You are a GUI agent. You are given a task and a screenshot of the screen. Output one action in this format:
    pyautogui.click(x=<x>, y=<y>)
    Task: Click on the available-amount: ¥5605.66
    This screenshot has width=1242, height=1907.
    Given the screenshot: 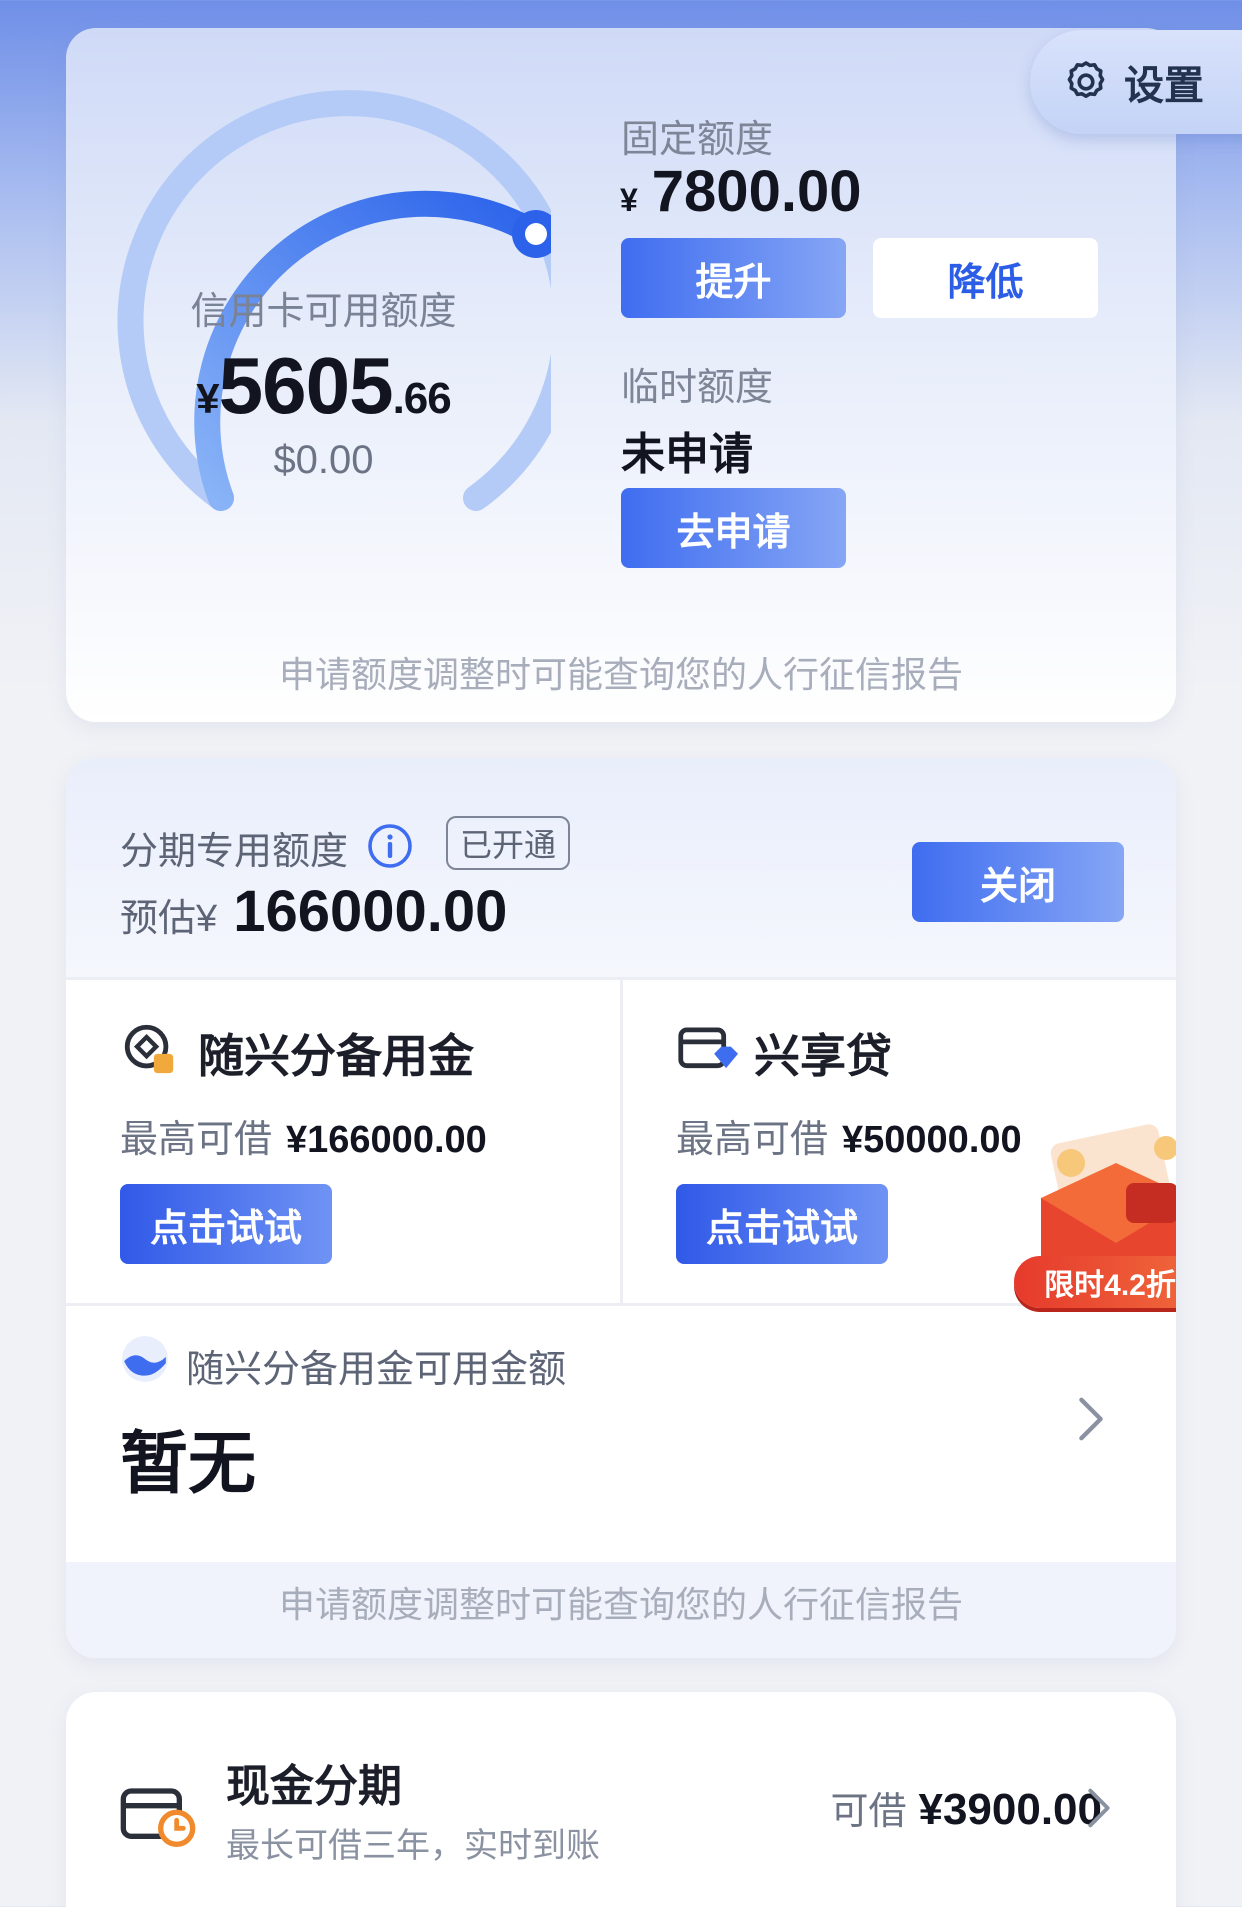 What is the action you would take?
    pyautogui.click(x=324, y=385)
    